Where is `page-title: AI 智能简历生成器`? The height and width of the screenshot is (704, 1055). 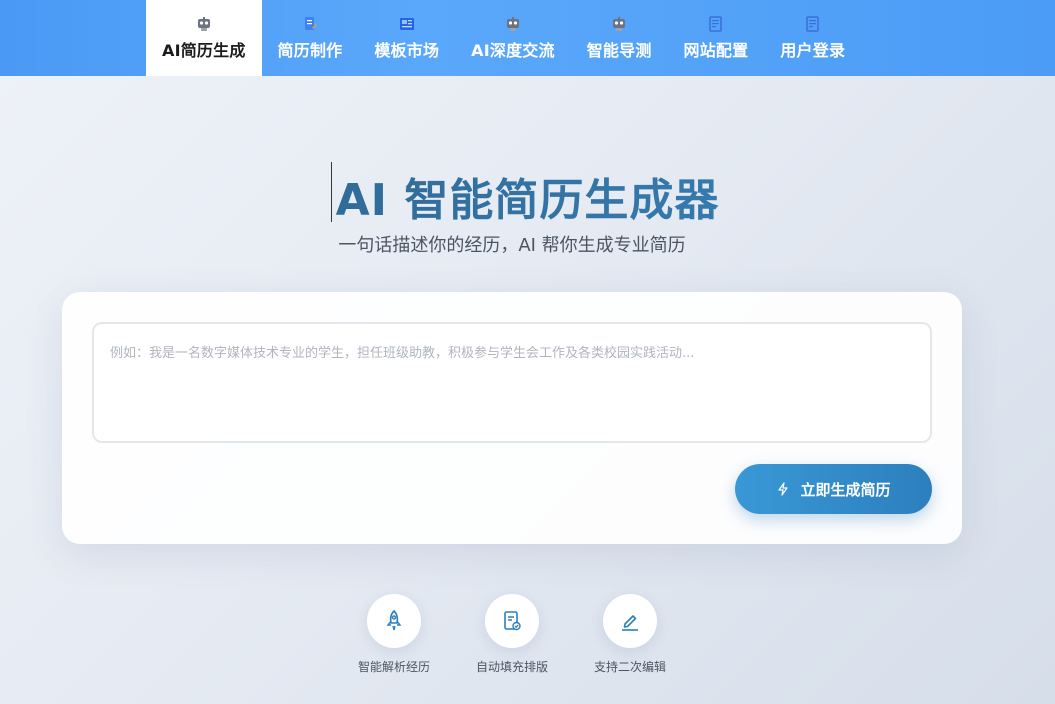 page-title: AI 智能简历生成器 is located at coordinates (527, 196).